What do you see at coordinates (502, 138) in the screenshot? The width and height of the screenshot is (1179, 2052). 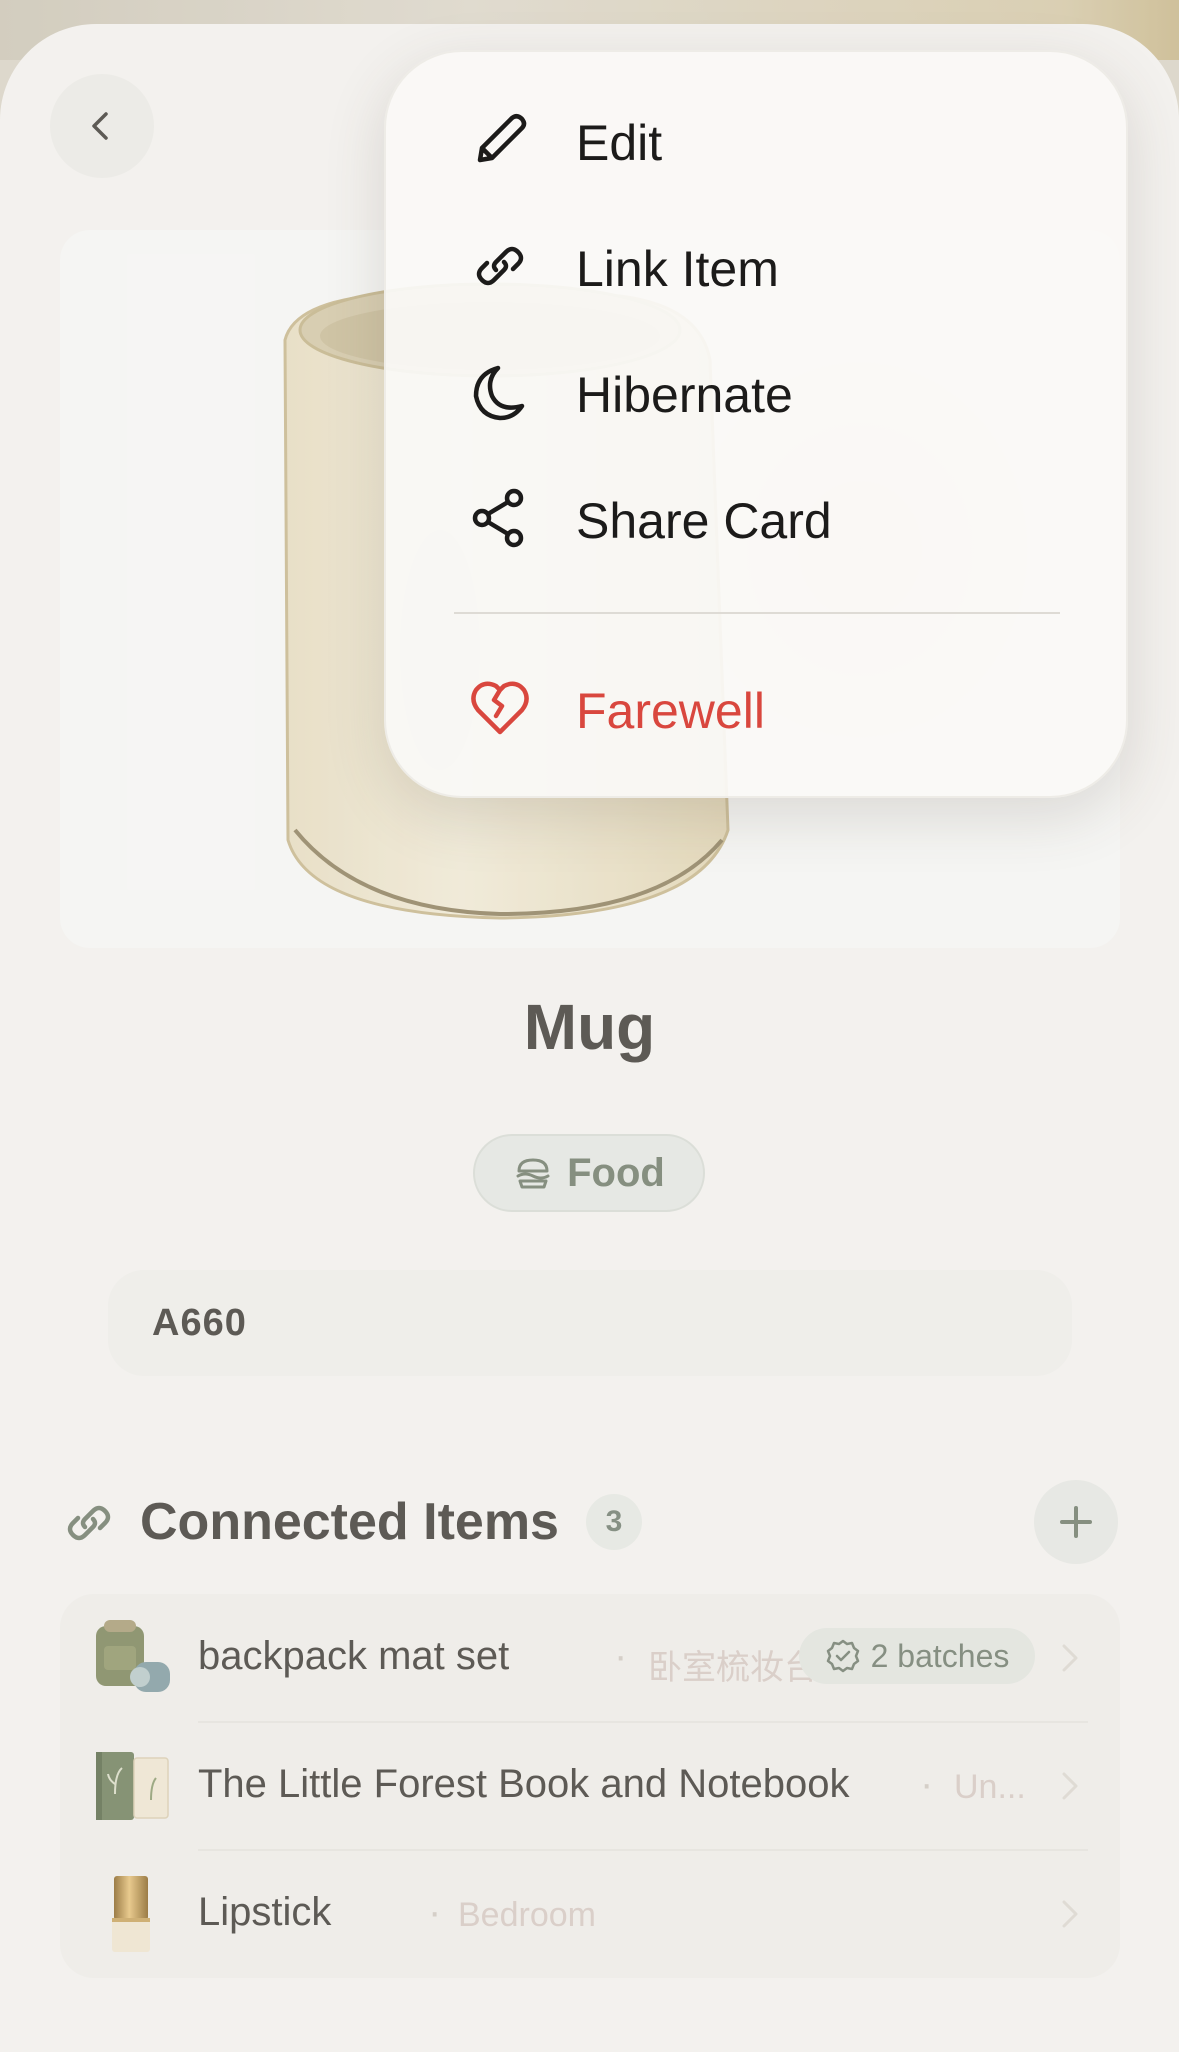 I see `pencil-icon` at bounding box center [502, 138].